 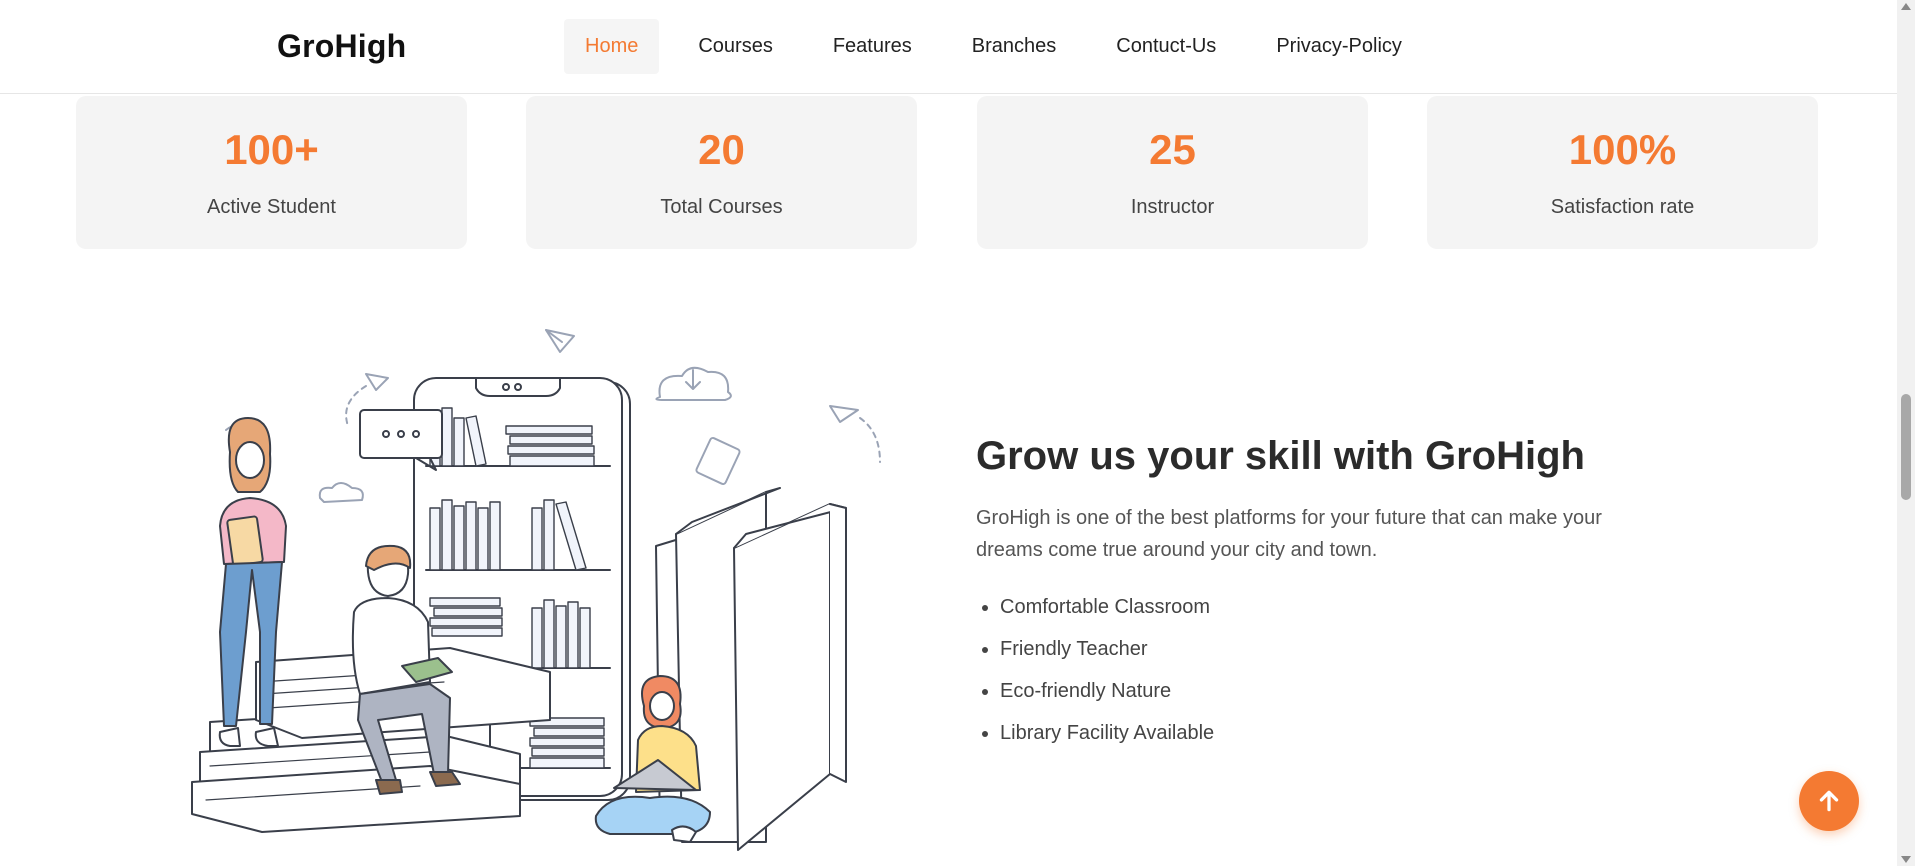 What do you see at coordinates (341, 46) in the screenshot?
I see `site-logo: GroHigh` at bounding box center [341, 46].